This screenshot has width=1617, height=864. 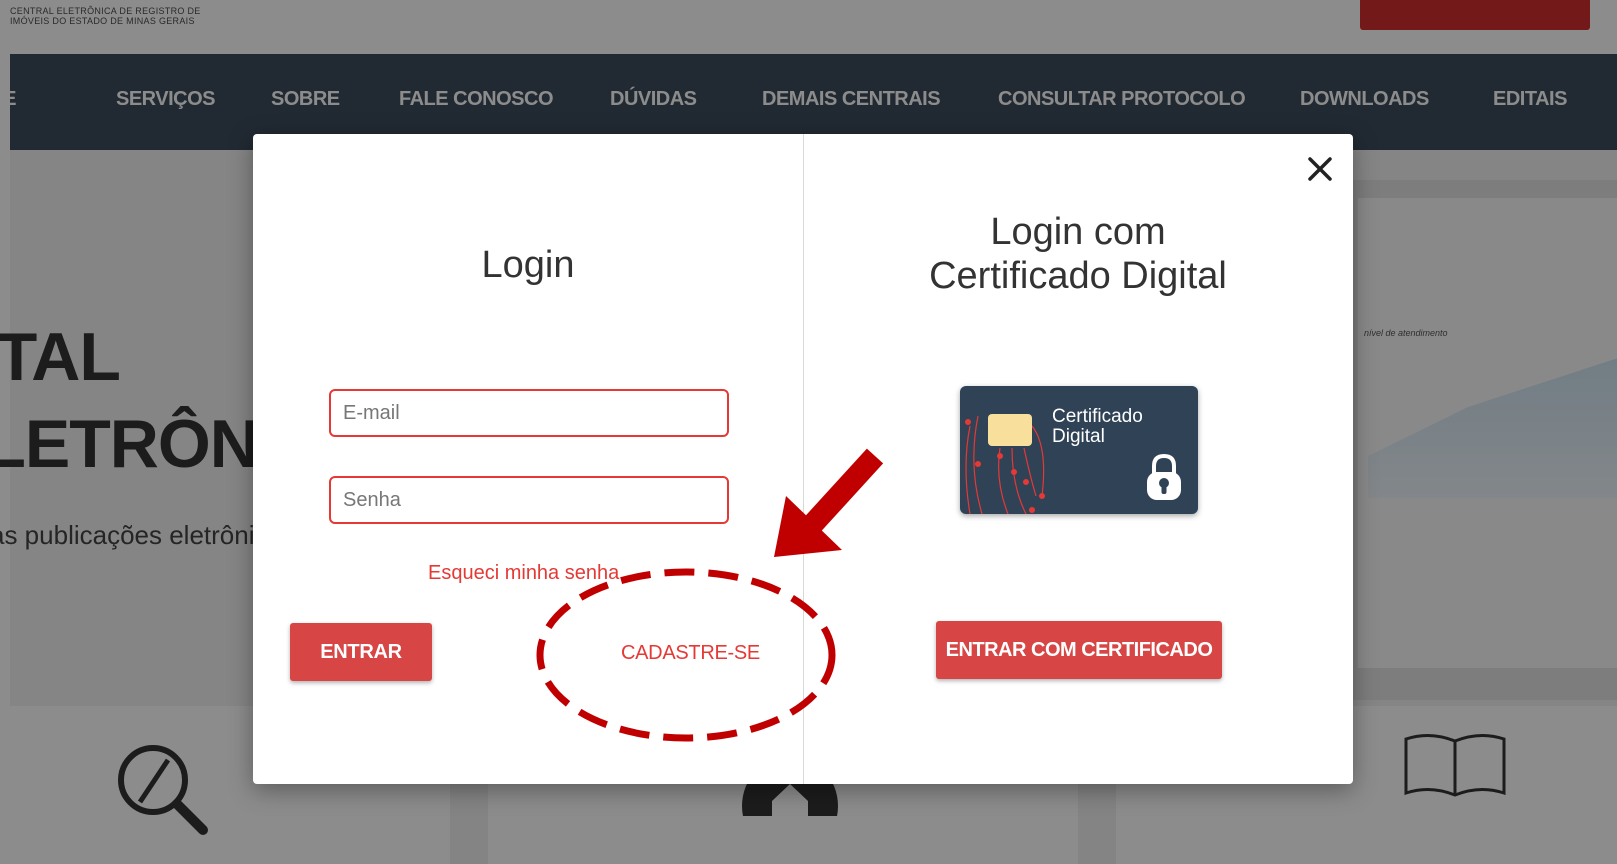 What do you see at coordinates (1078, 276) in the screenshot?
I see `certificate-title-line-2: Certificado Digital` at bounding box center [1078, 276].